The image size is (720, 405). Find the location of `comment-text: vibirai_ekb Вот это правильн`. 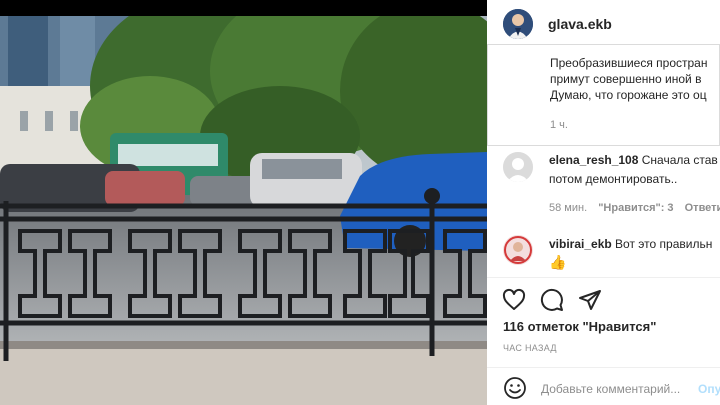

comment-text: vibirai_ekb Вот это правильн is located at coordinates (630, 244).